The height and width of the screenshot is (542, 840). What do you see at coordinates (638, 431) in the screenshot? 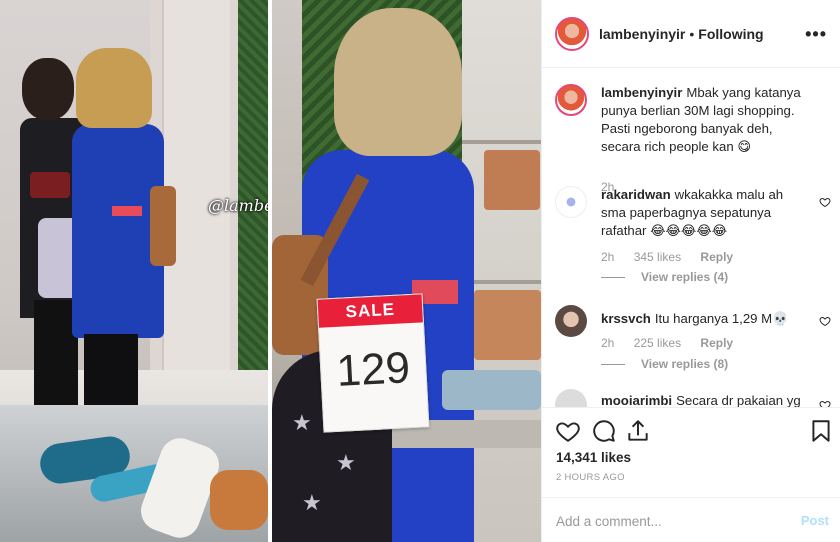
I see `share-icon` at bounding box center [638, 431].